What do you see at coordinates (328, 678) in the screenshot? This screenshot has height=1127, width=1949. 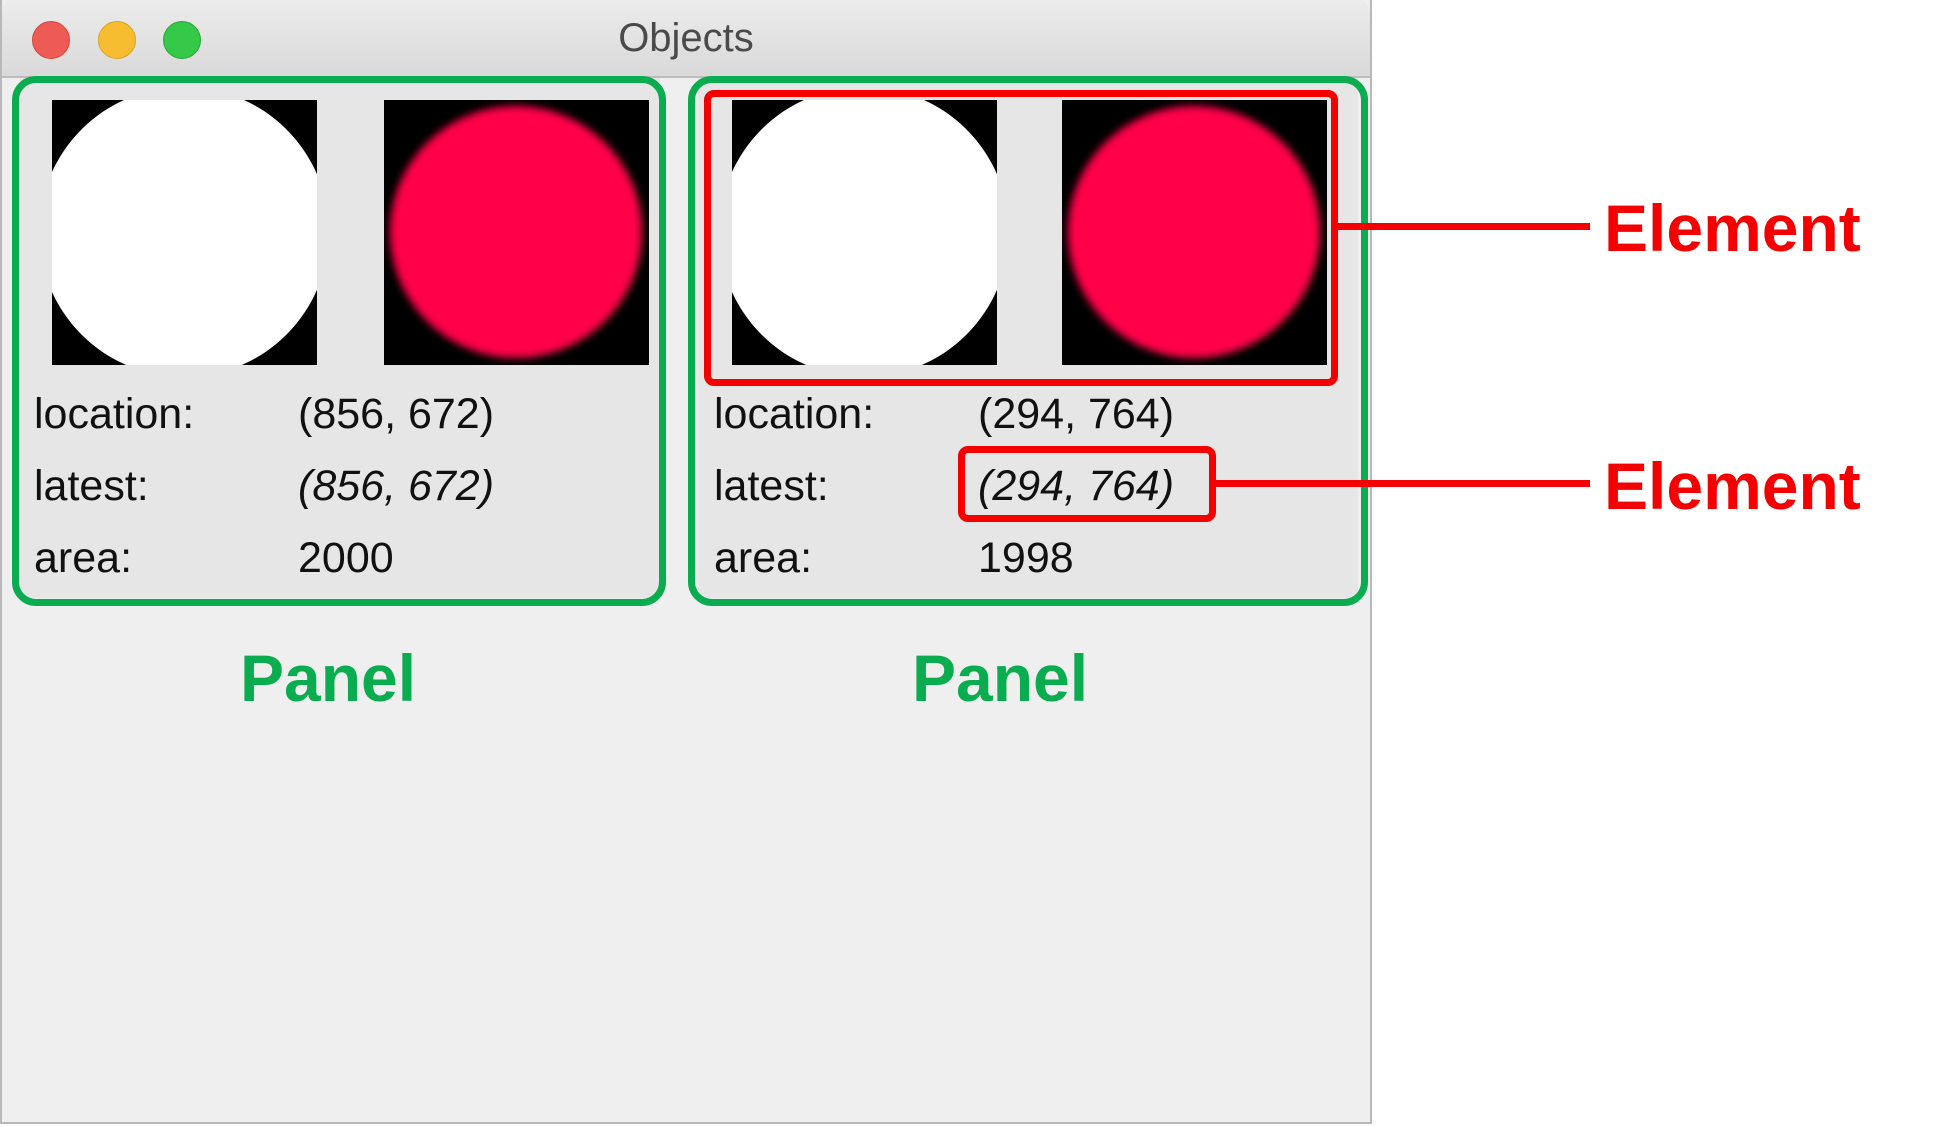 I see `panel-annotation-label-left: Panel` at bounding box center [328, 678].